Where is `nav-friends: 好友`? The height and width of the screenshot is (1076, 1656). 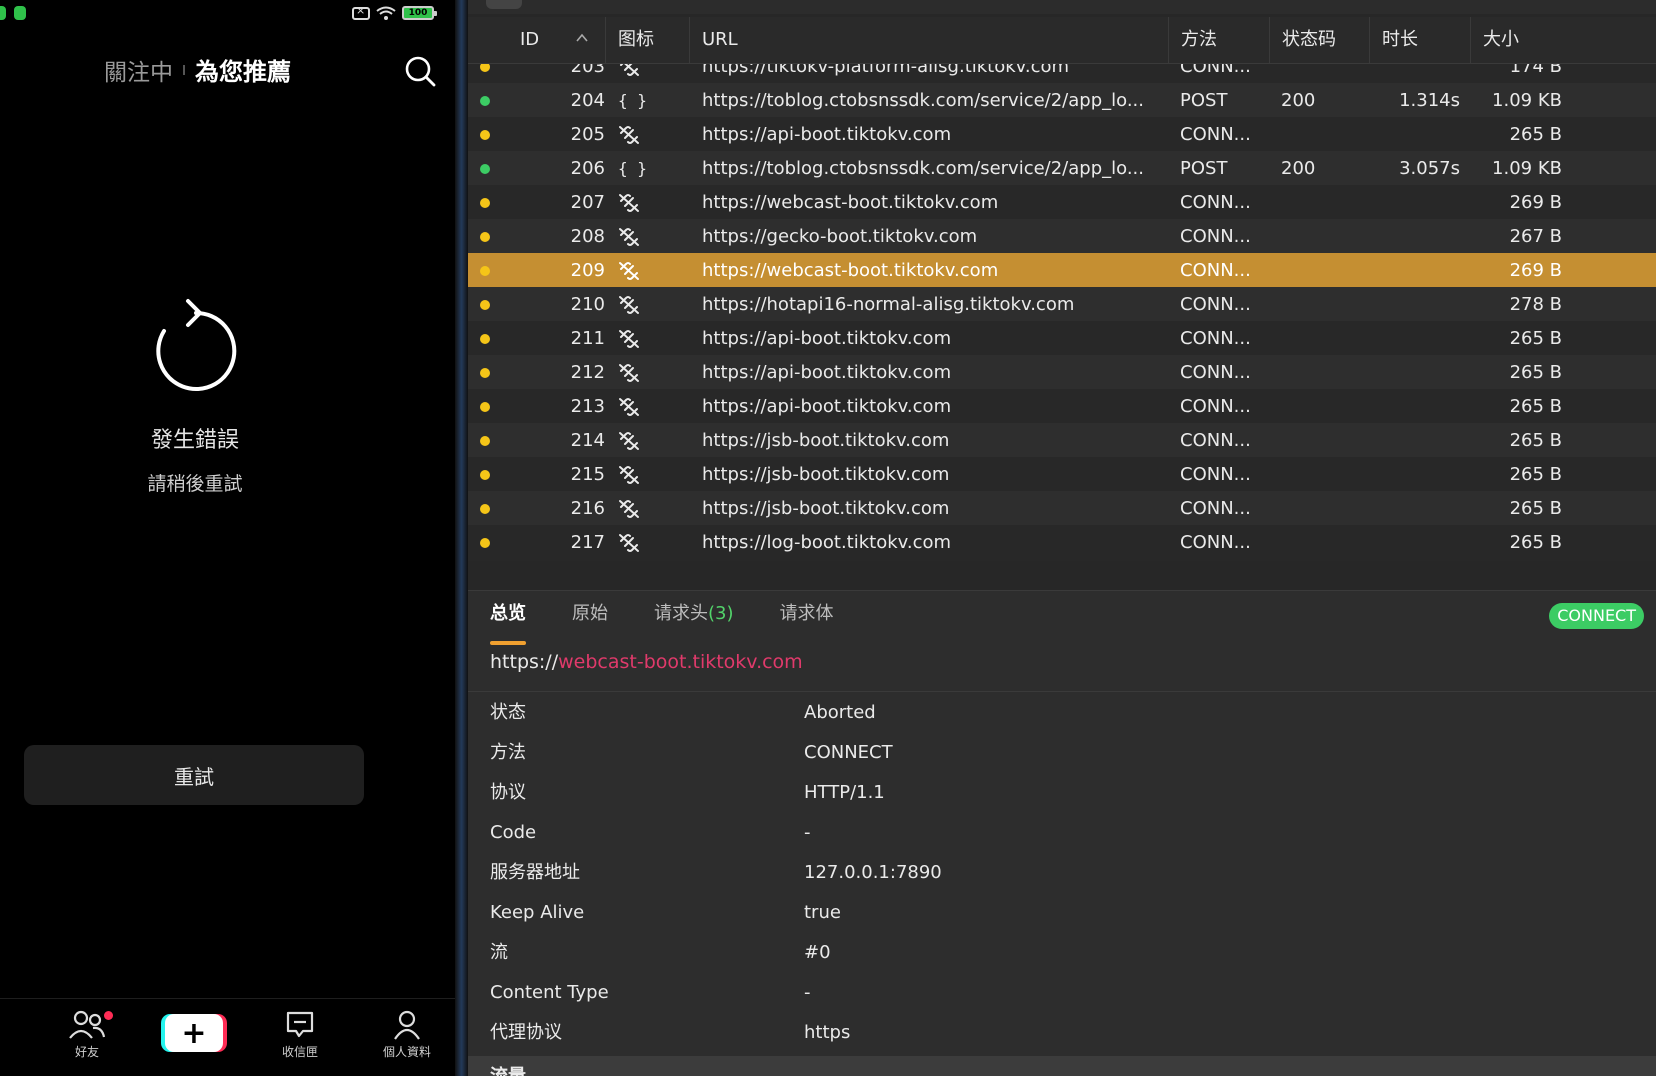
nav-friends: 好友 is located at coordinates (87, 1034).